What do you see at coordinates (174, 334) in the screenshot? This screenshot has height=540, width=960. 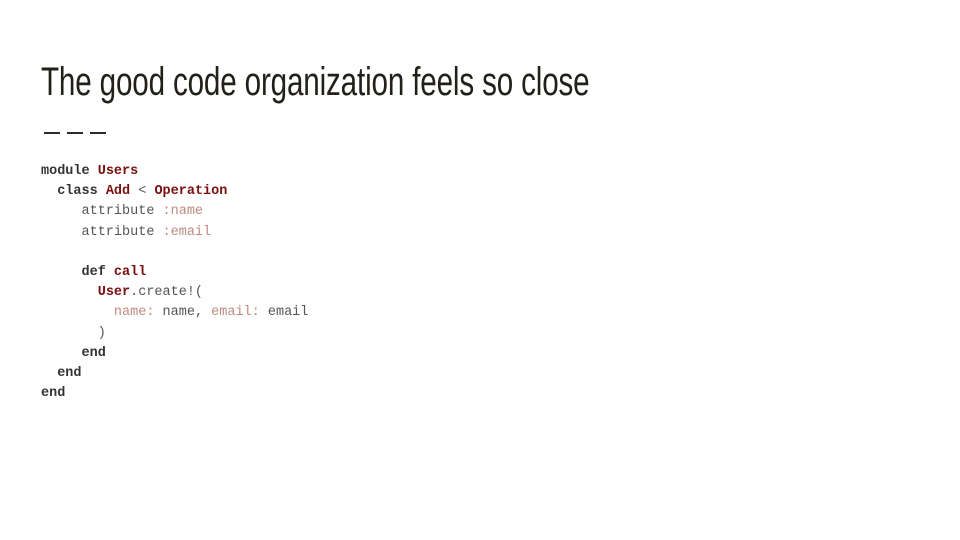 I see `code-line: )` at bounding box center [174, 334].